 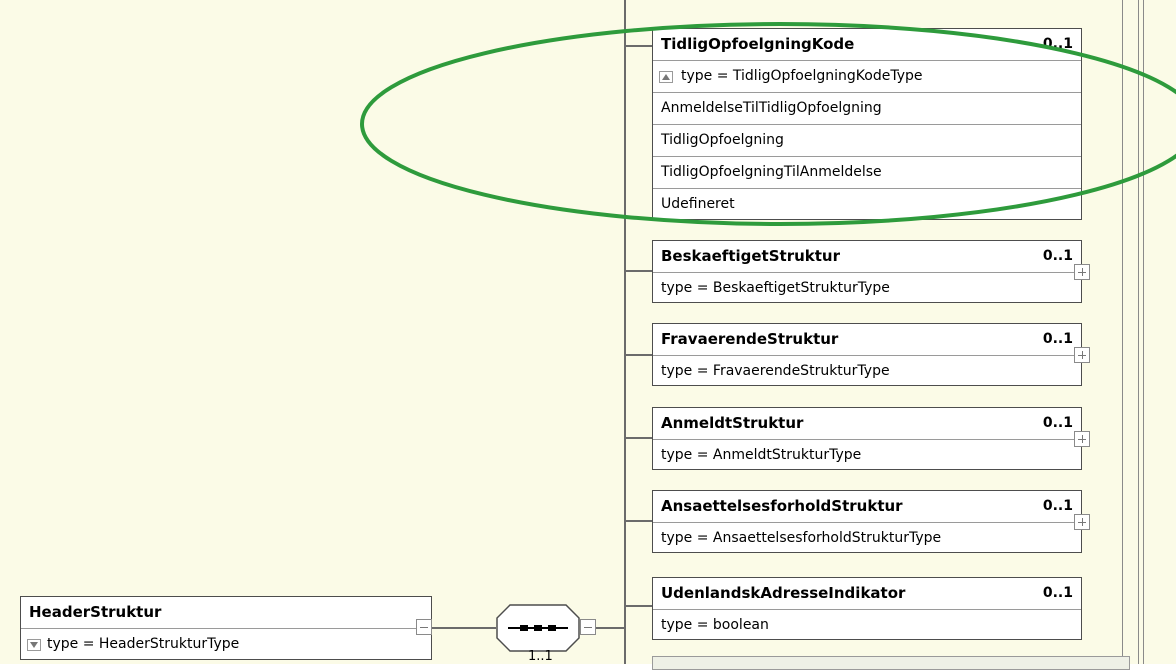 What do you see at coordinates (750, 339) in the screenshot?
I see `element-name: FravaerendeStruktur` at bounding box center [750, 339].